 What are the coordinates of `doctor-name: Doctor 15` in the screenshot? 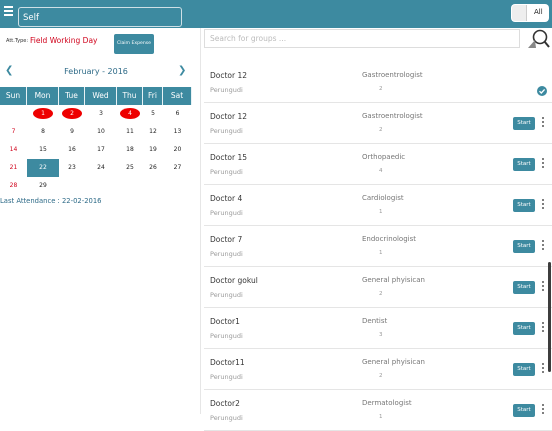 It's located at (229, 157).